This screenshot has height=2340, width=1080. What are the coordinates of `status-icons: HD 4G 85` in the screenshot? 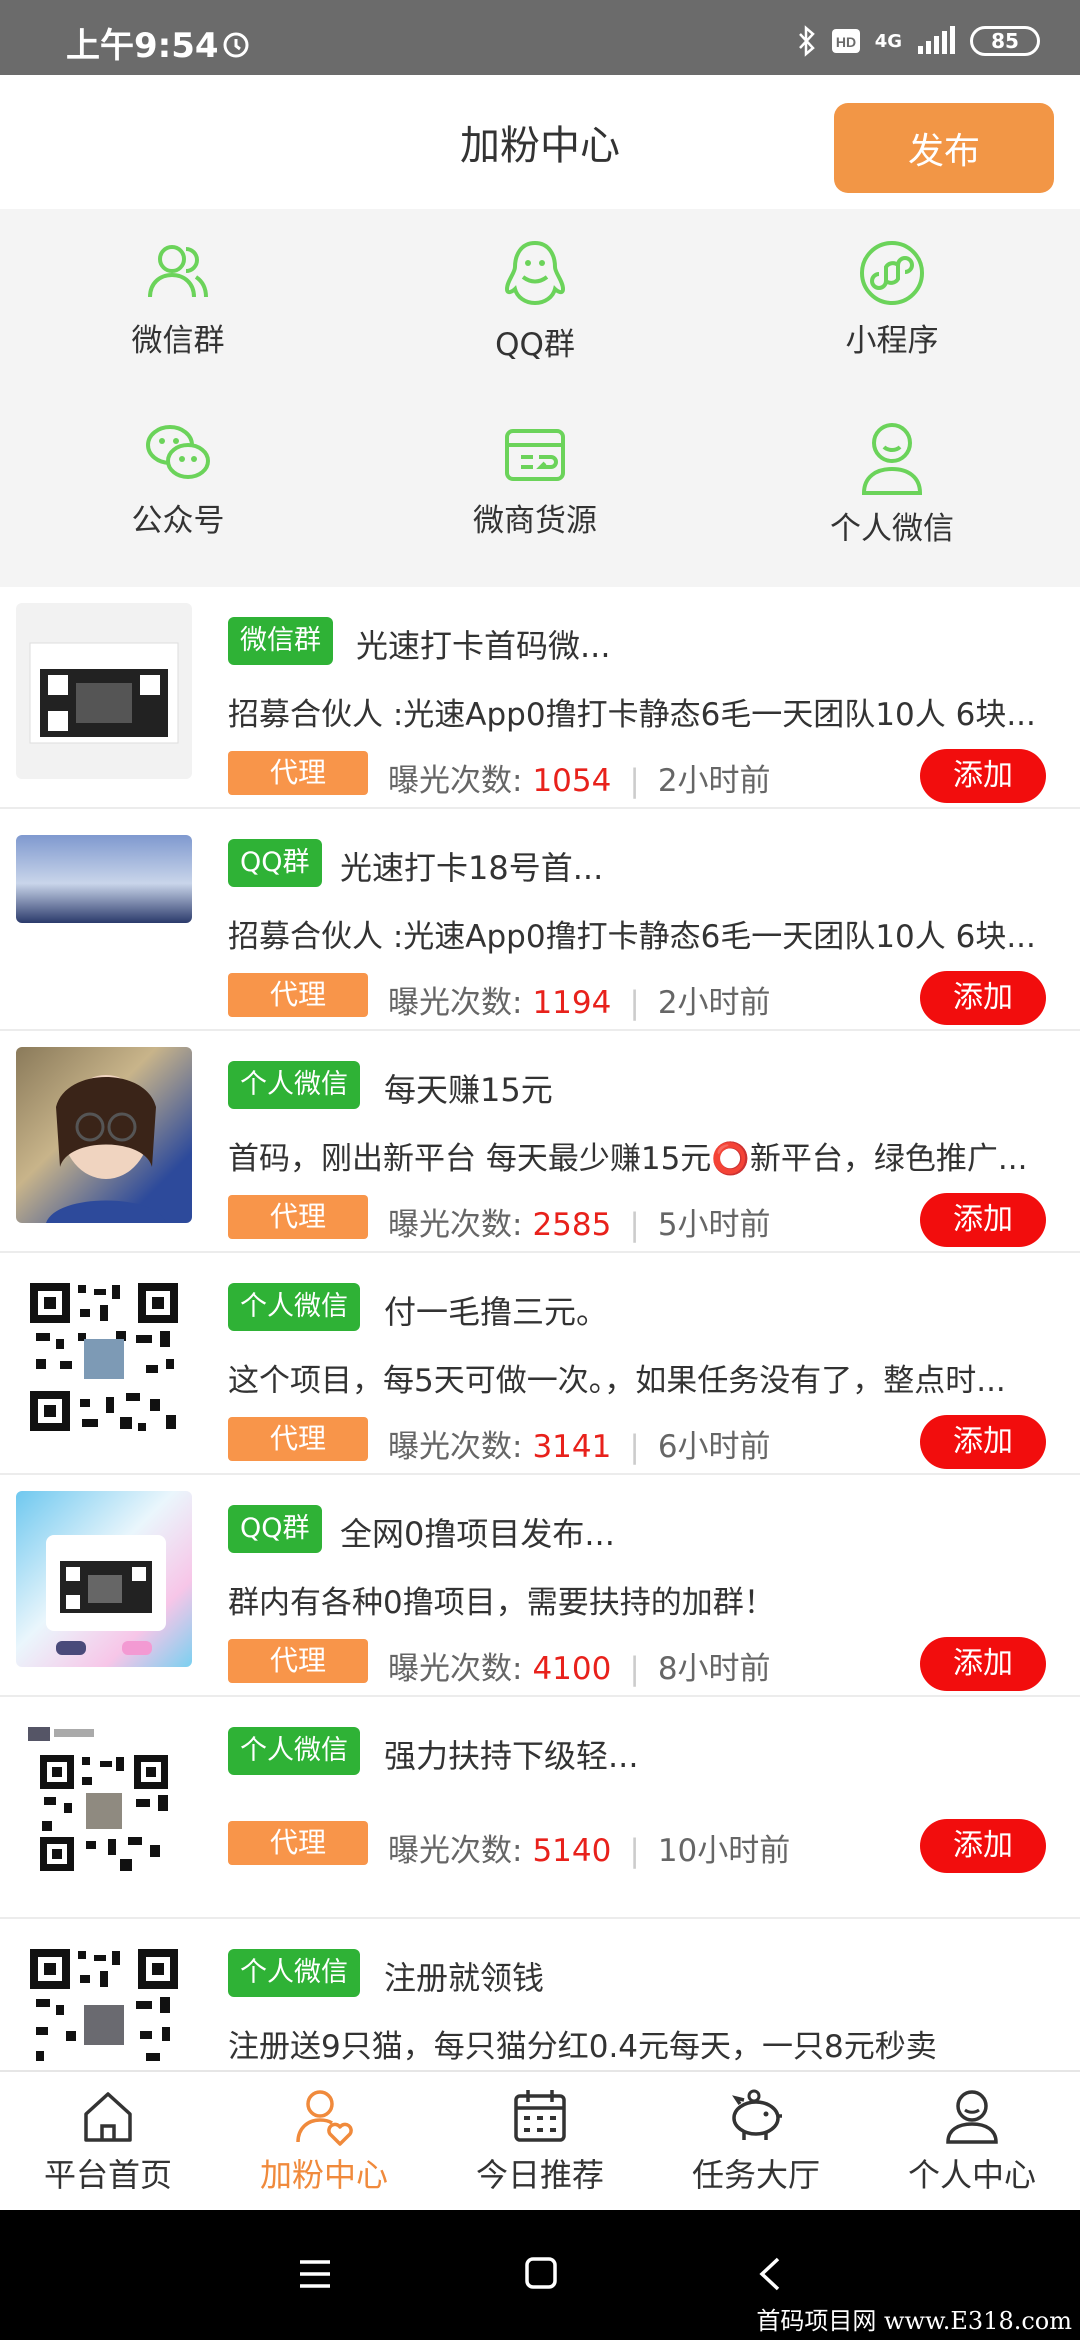 It's located at (918, 41).